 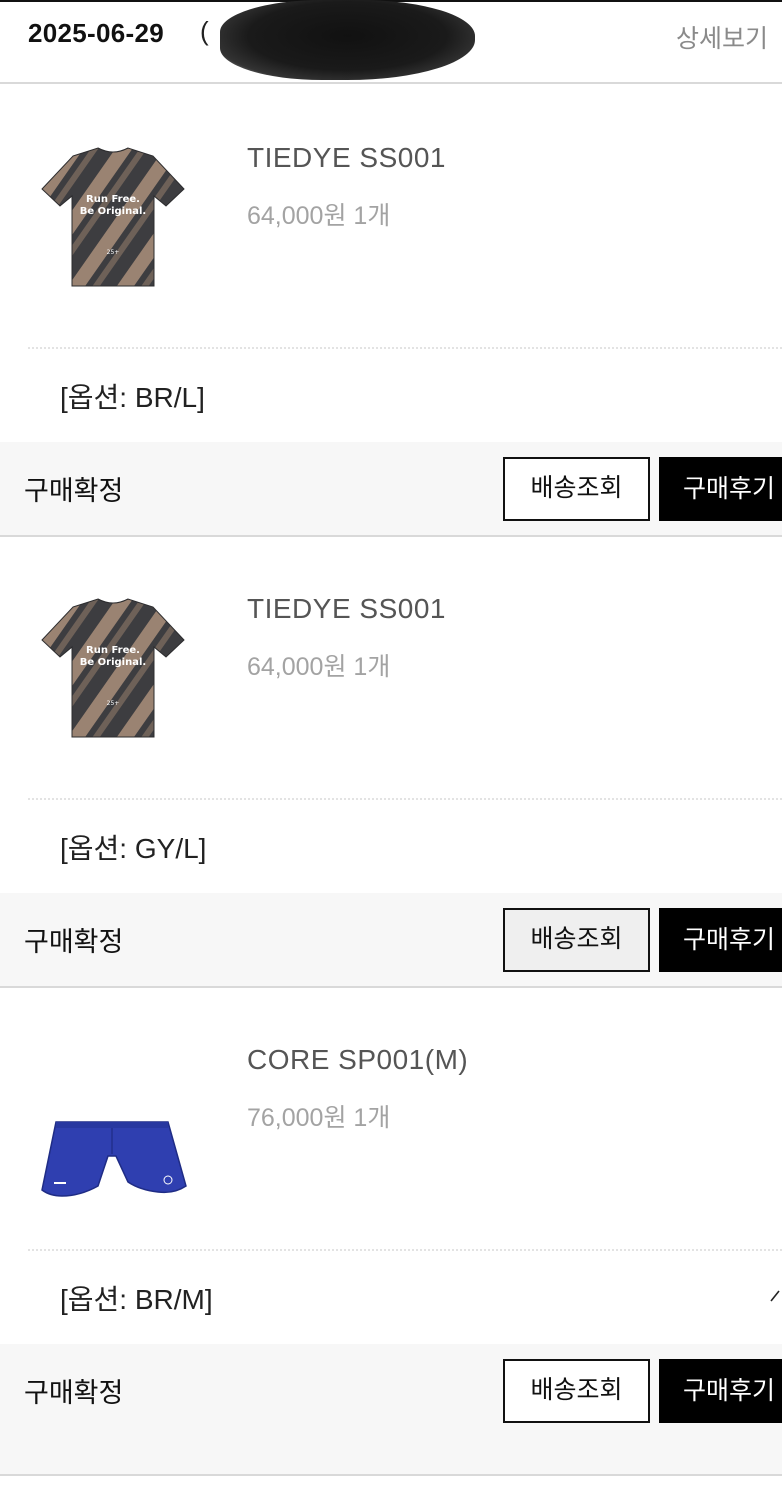 I want to click on order-number: (, so click(x=204, y=31).